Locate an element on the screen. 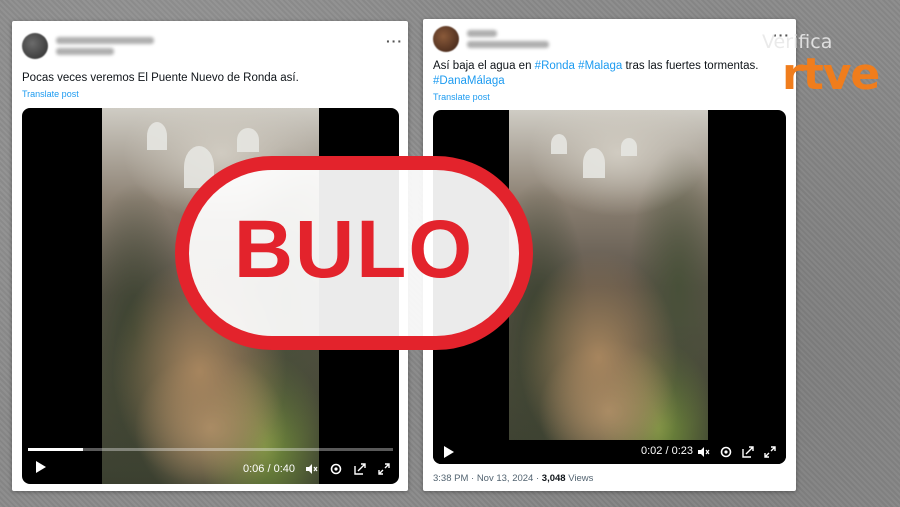 The width and height of the screenshot is (900, 507). verifica-rtve-logo: Verifica rtve is located at coordinates (819, 69).